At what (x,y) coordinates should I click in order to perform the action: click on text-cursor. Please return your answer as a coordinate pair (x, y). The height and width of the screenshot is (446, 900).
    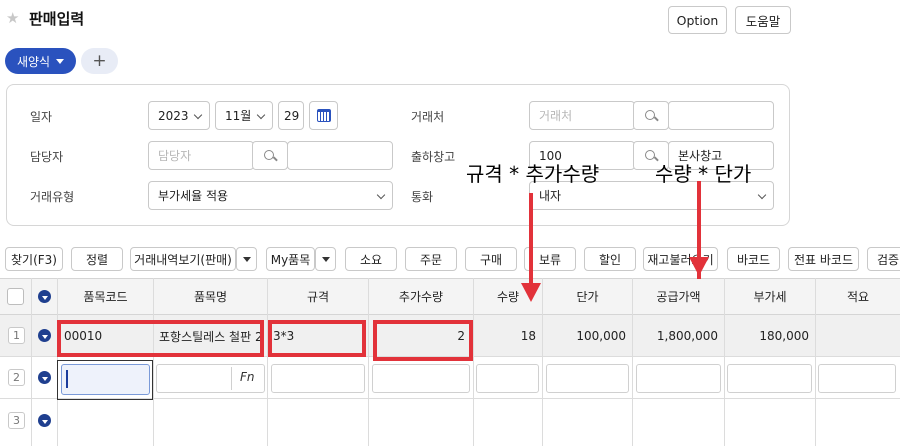
    Looking at the image, I should click on (67, 379).